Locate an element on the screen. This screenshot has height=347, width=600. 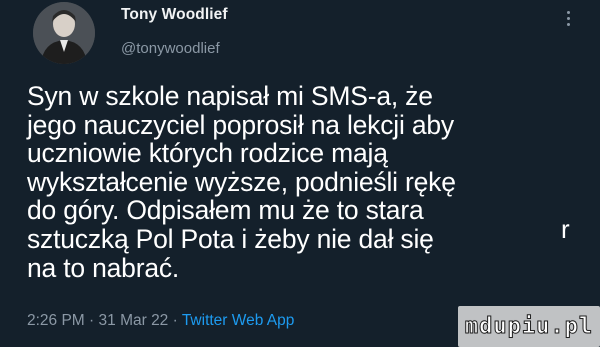
more-options-icon is located at coordinates (568, 21).